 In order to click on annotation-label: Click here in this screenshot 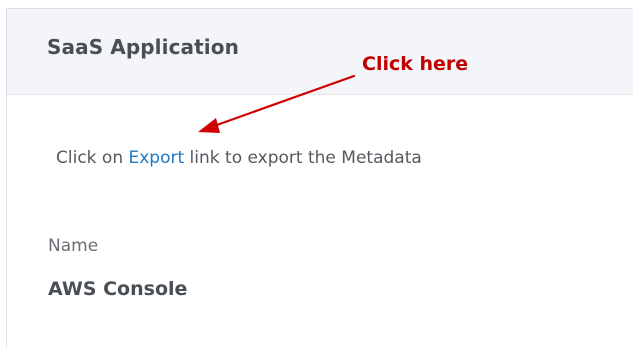, I will do `click(415, 64)`.